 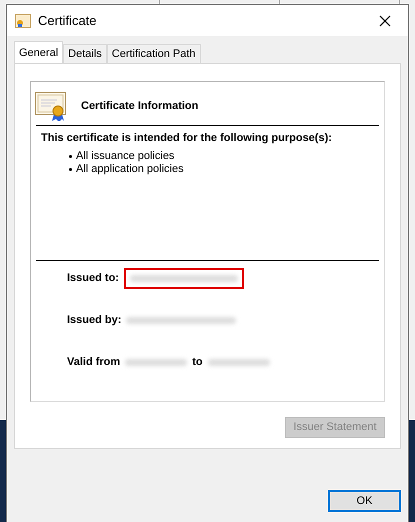 I want to click on tab: General, so click(x=39, y=52).